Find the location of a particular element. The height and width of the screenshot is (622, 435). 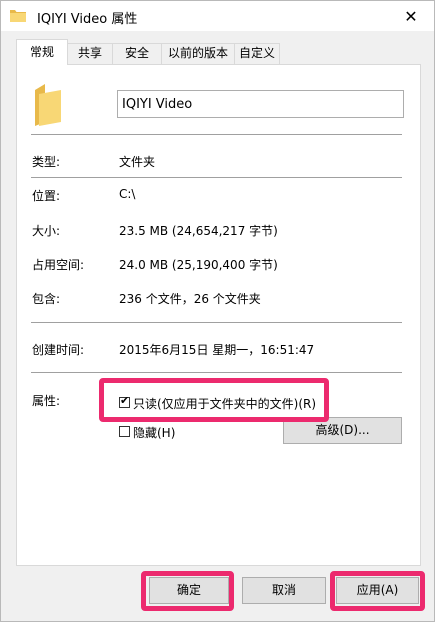

tab-label: 常规 is located at coordinates (41, 52).